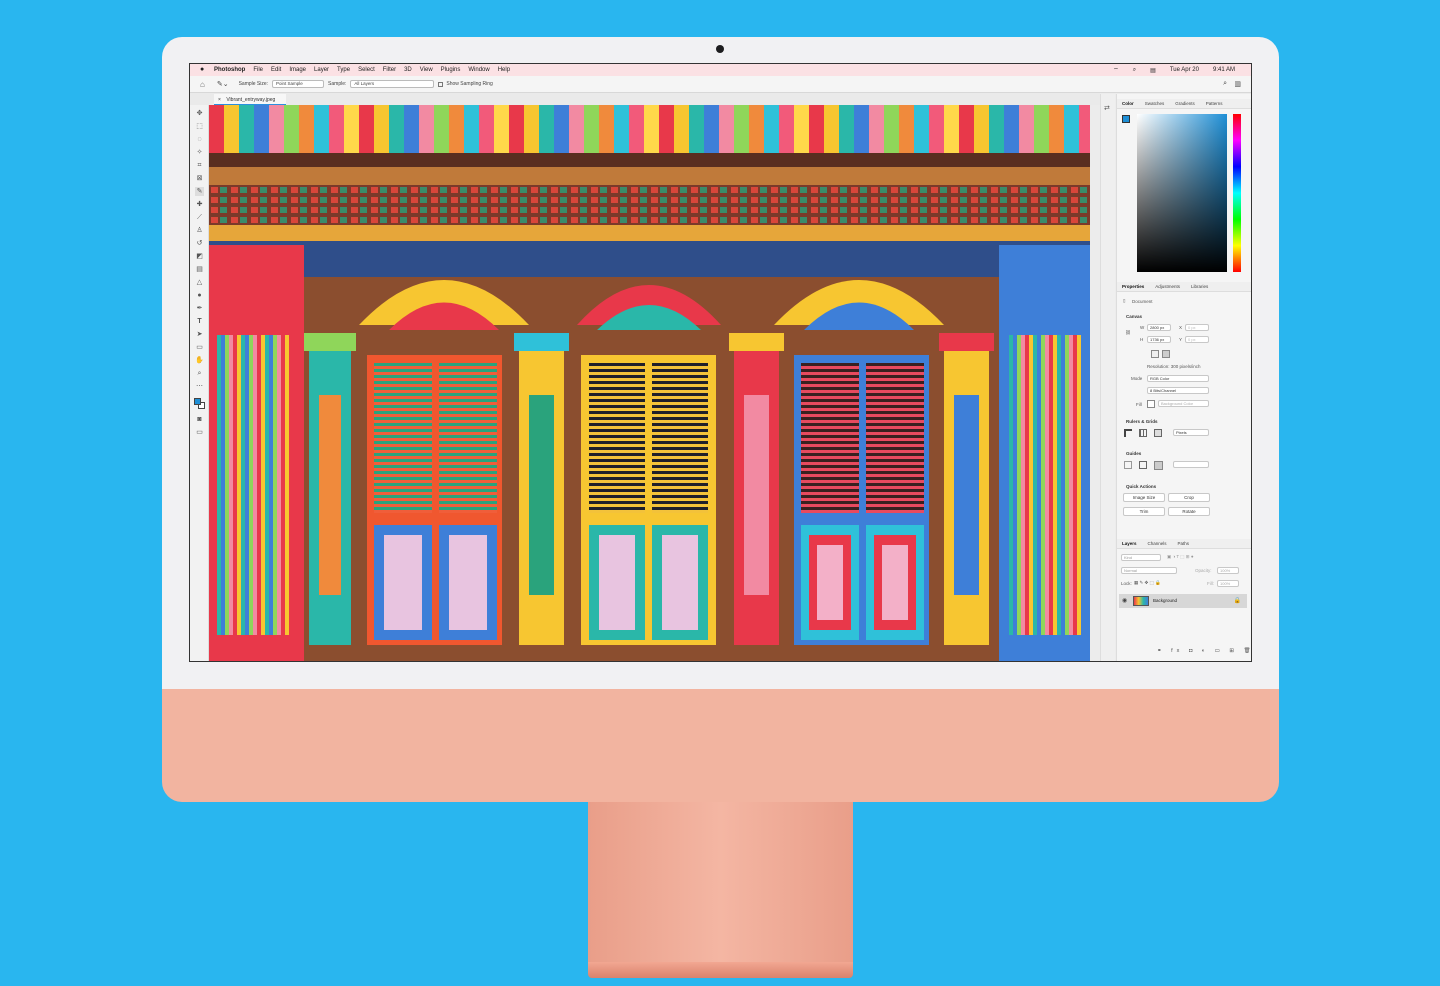  I want to click on width-field: 2800 px, so click(1159, 327).